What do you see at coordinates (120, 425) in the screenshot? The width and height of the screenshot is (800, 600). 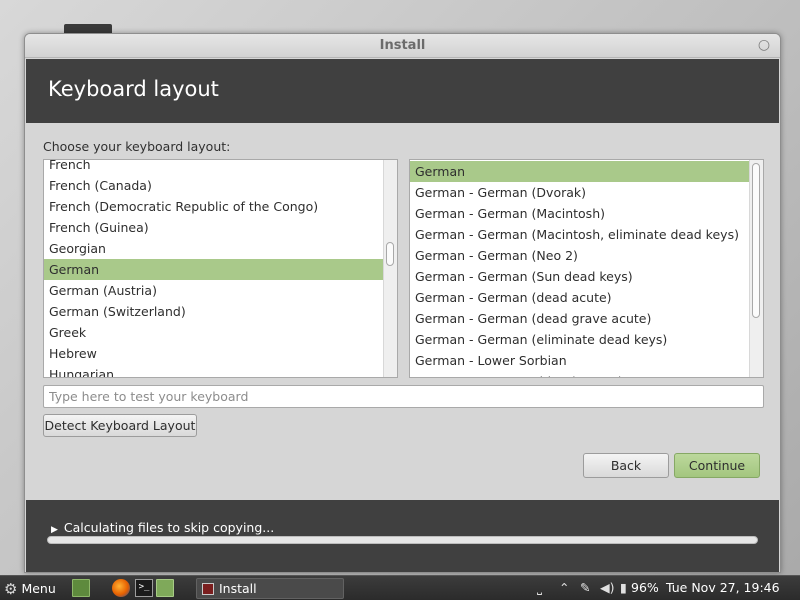 I see `detect-keyboard-layout-button: Detect Keyboard Layout` at bounding box center [120, 425].